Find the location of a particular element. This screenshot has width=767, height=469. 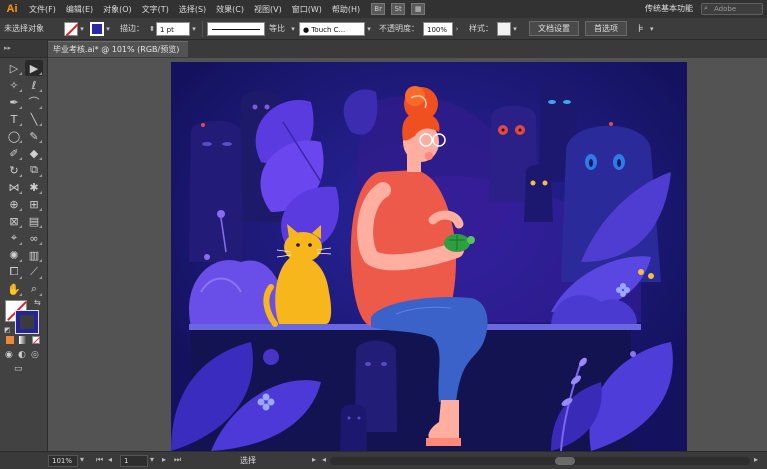

stroke-weight-field: 1 pt is located at coordinates (173, 28).